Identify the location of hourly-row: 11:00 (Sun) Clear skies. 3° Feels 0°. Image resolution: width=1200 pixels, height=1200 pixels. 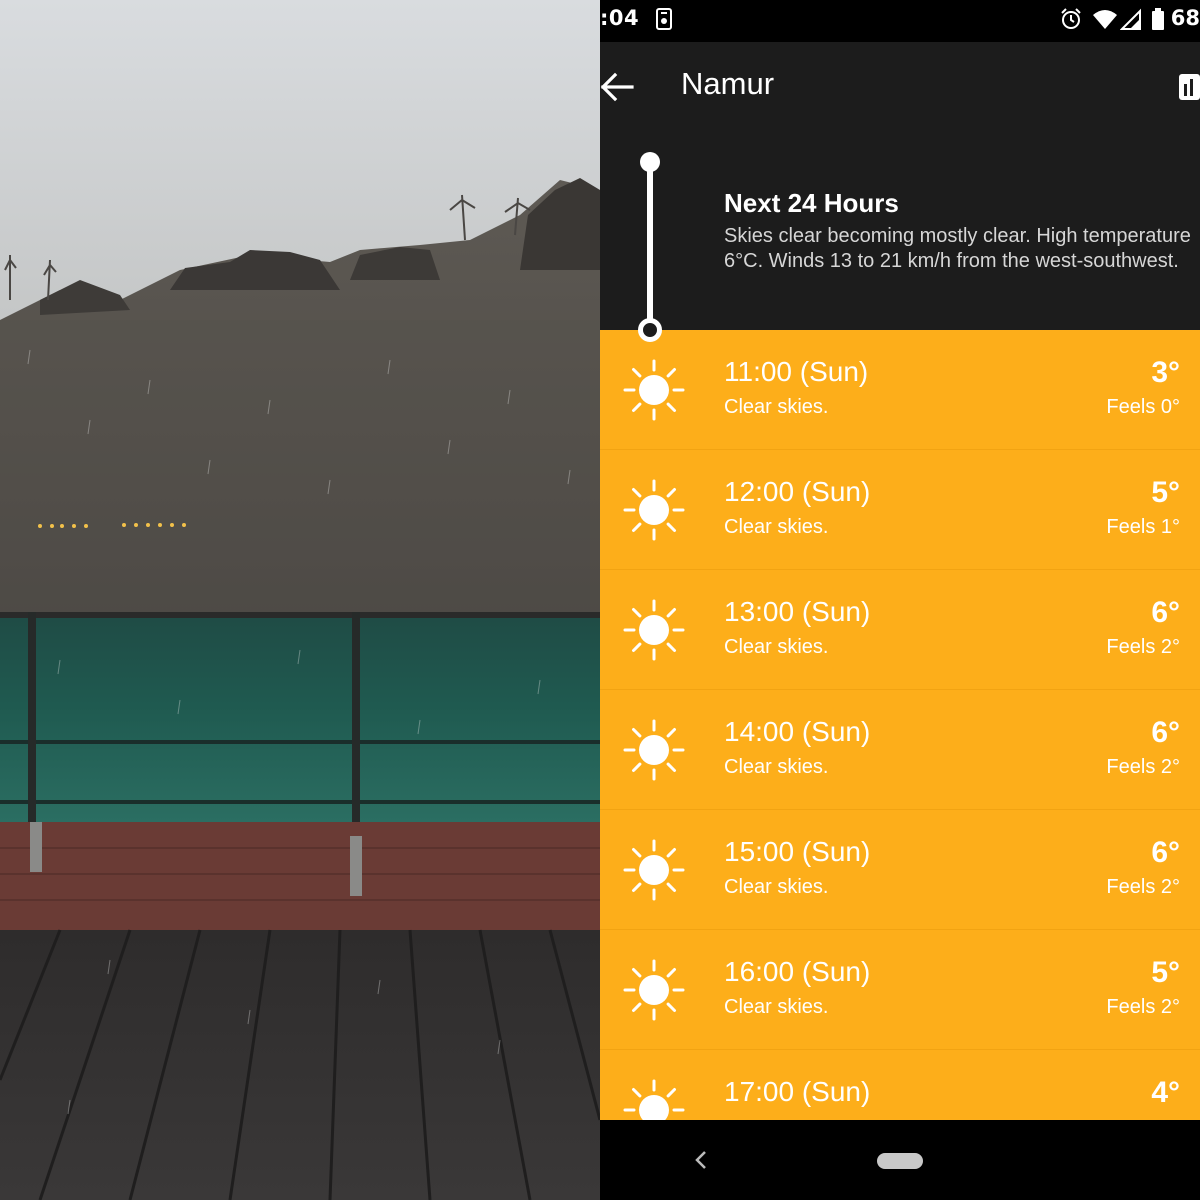
(900, 390).